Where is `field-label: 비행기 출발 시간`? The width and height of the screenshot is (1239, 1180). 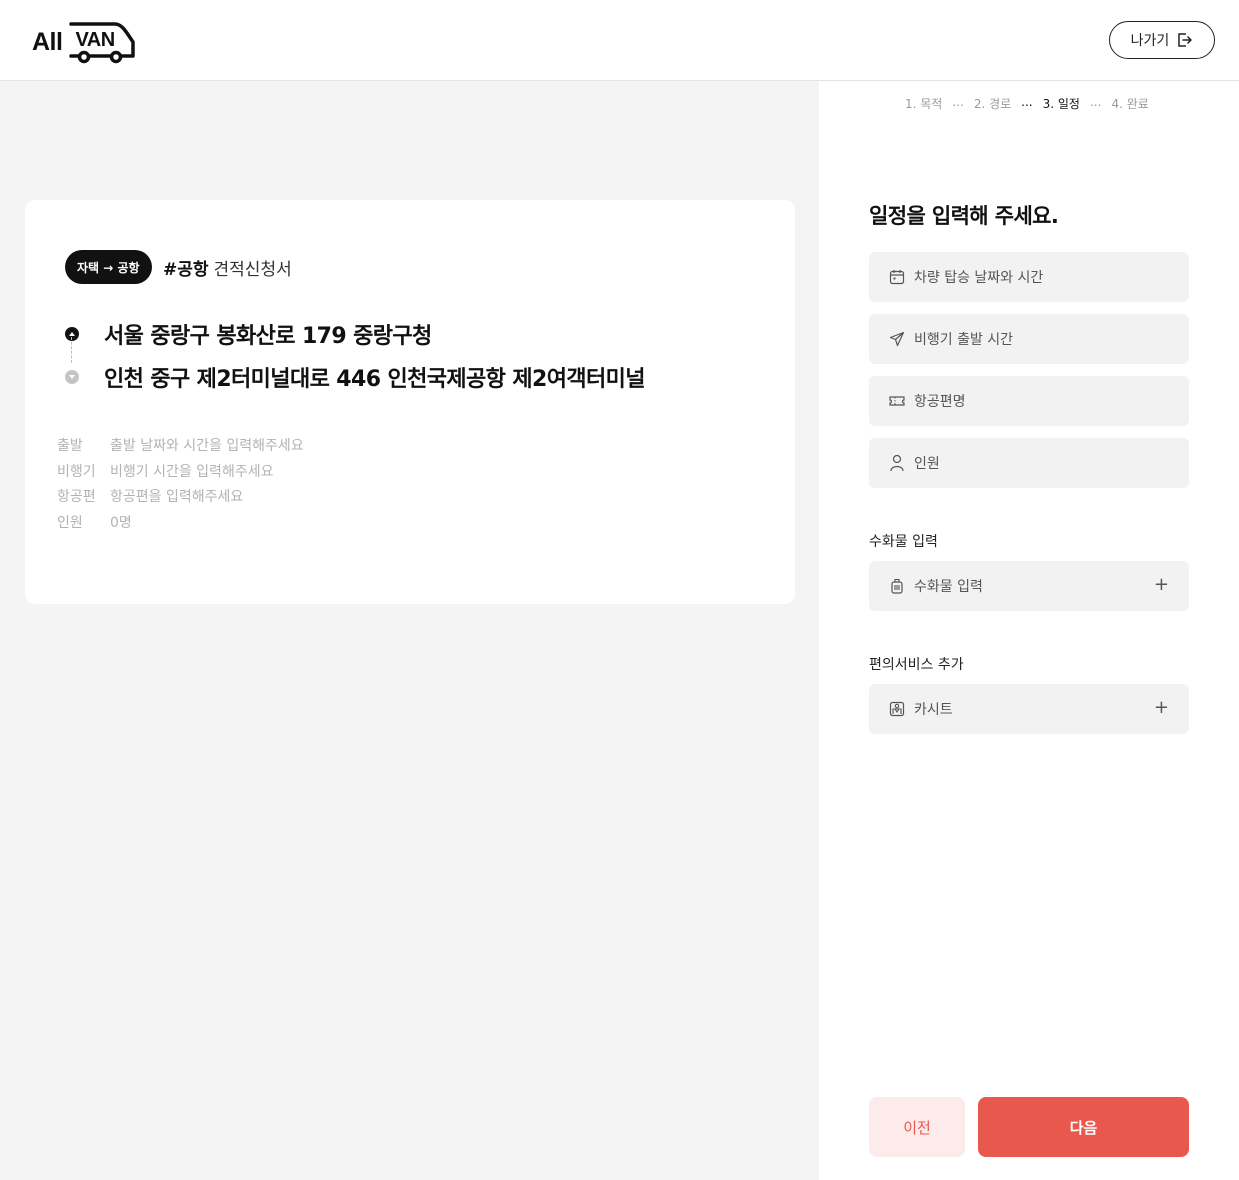 field-label: 비행기 출발 시간 is located at coordinates (964, 340).